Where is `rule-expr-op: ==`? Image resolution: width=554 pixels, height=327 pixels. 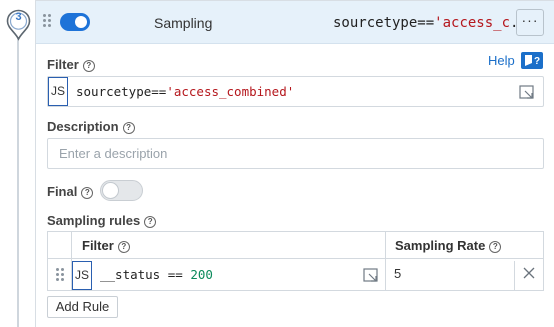
rule-expr-op: == is located at coordinates (175, 274).